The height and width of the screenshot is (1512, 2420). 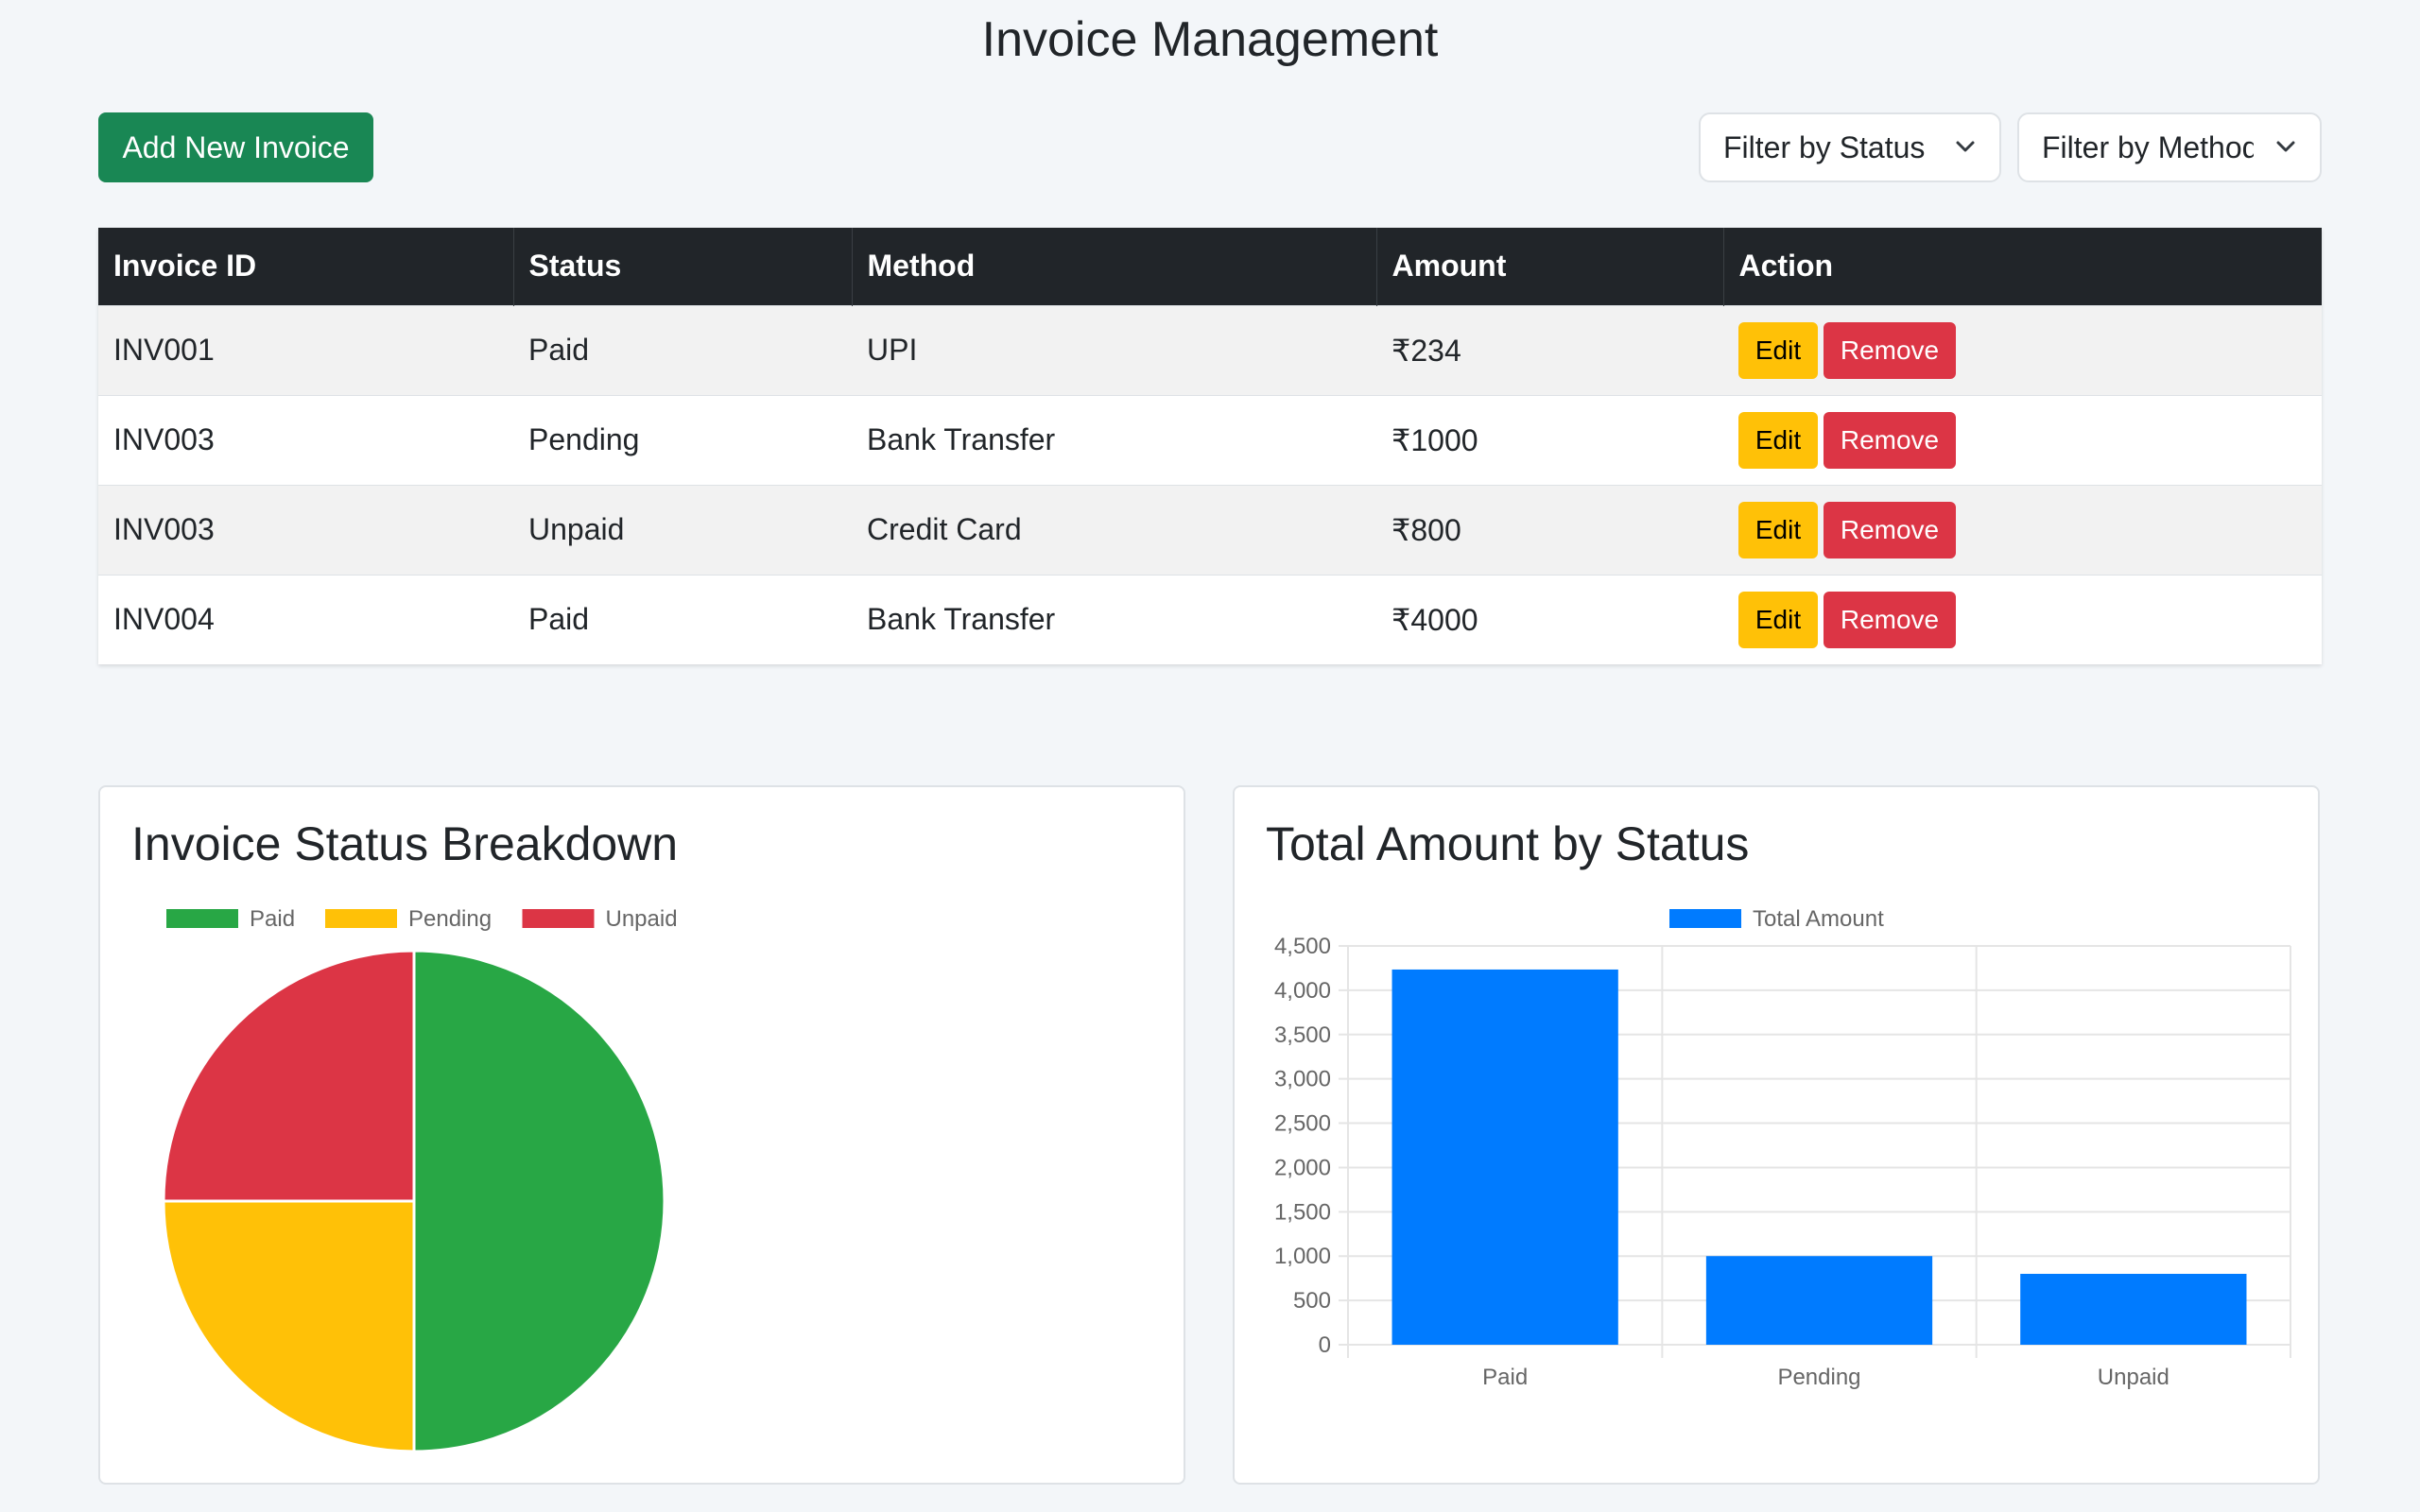 I want to click on table-header-row: Invoice ID Status Method Amount Action, so click(x=1210, y=266).